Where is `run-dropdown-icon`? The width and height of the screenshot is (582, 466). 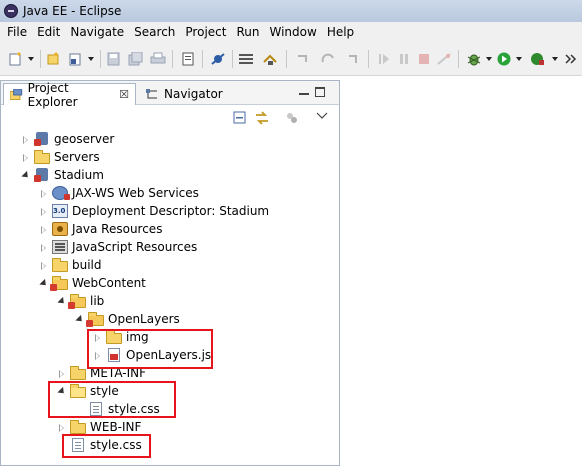 run-dropdown-icon is located at coordinates (519, 59).